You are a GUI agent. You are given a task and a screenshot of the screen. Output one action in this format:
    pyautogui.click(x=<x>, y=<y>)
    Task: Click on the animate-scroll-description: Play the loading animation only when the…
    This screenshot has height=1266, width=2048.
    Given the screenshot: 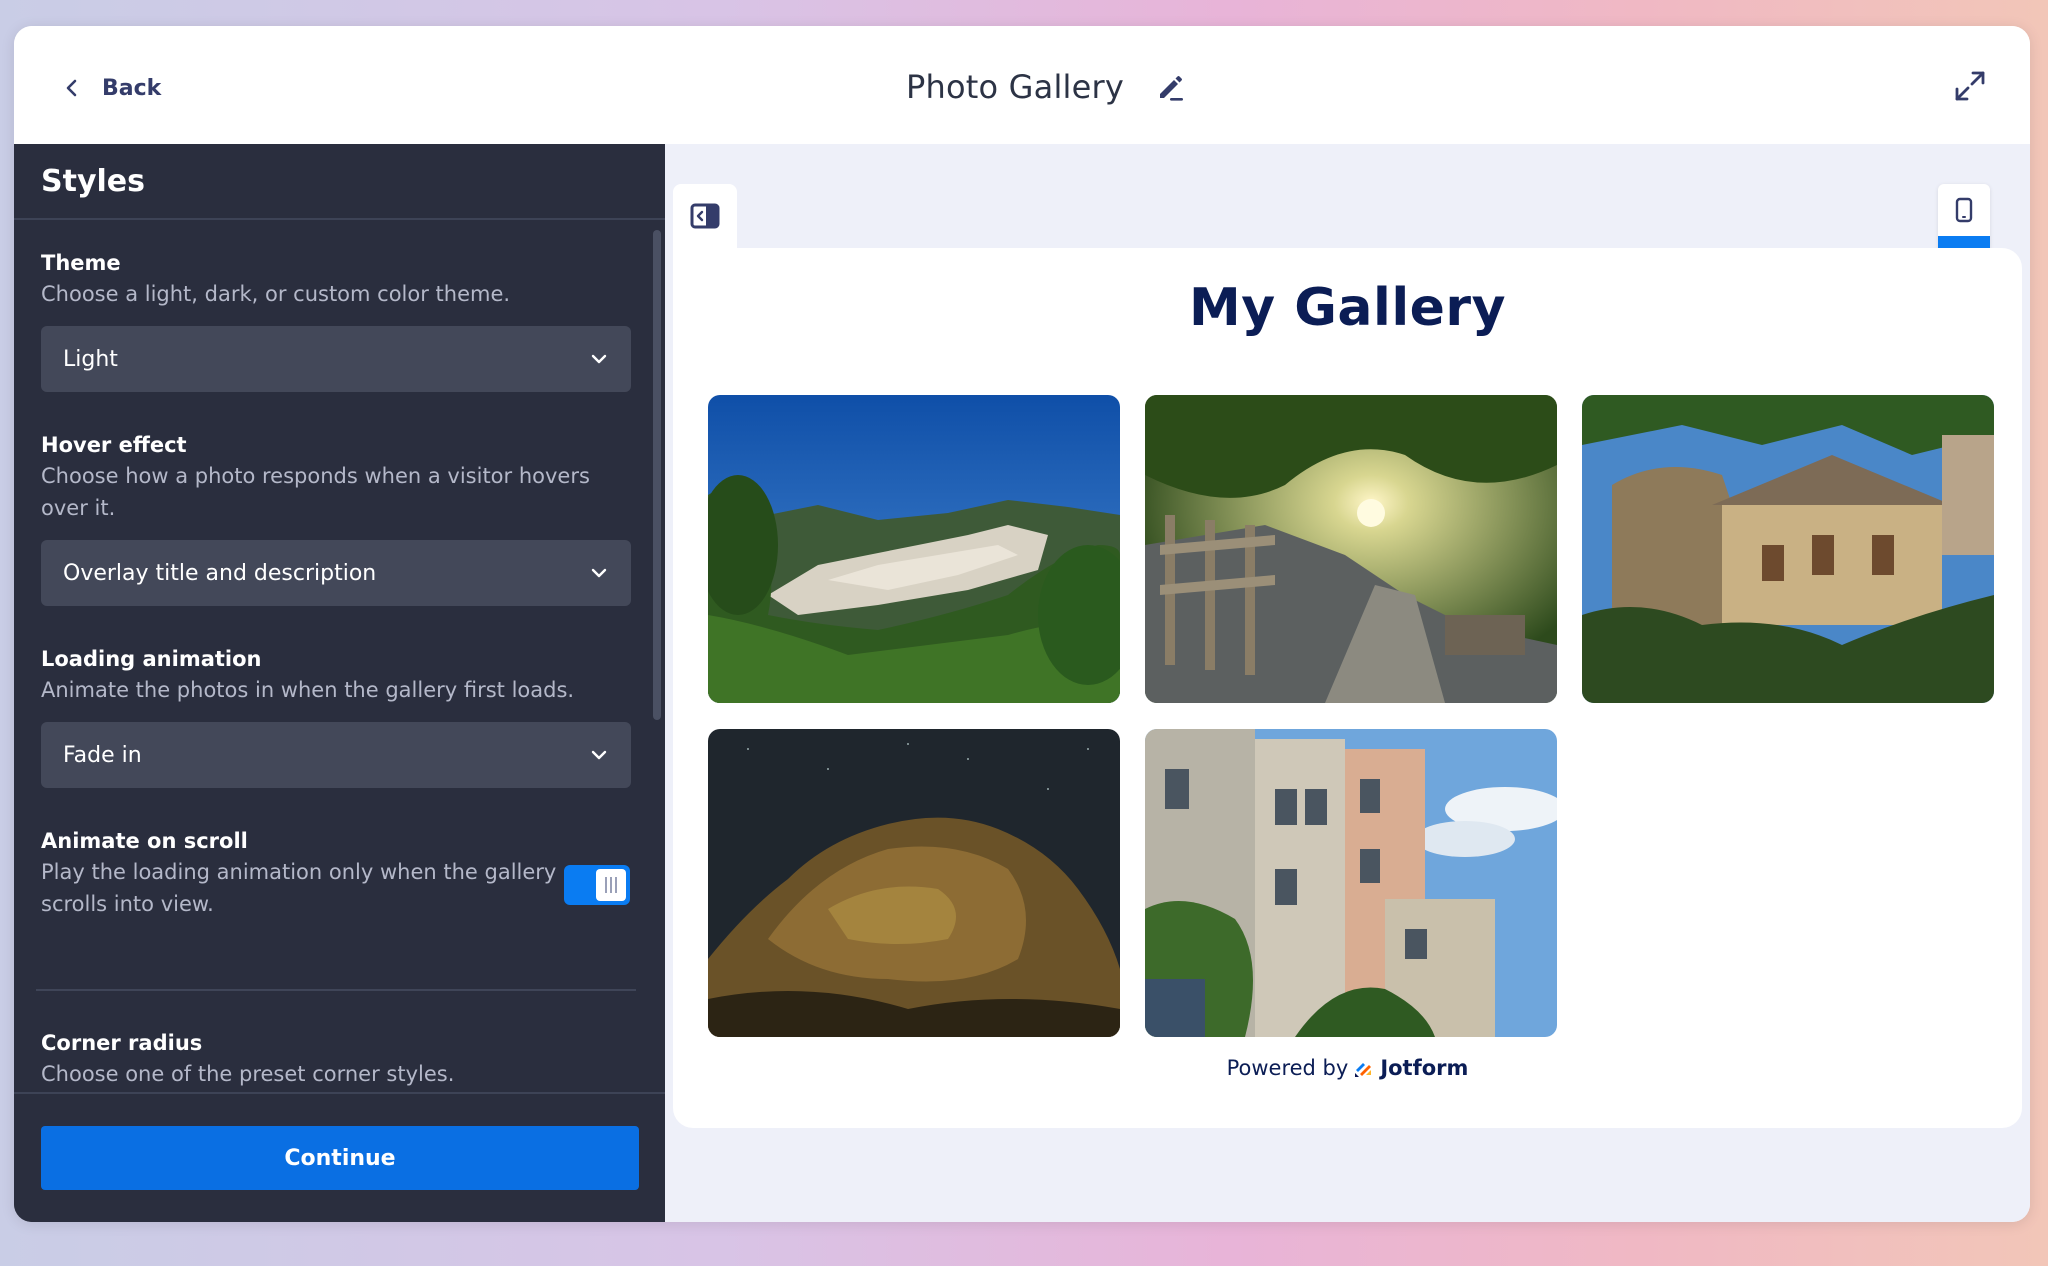 What is the action you would take?
    pyautogui.click(x=299, y=888)
    